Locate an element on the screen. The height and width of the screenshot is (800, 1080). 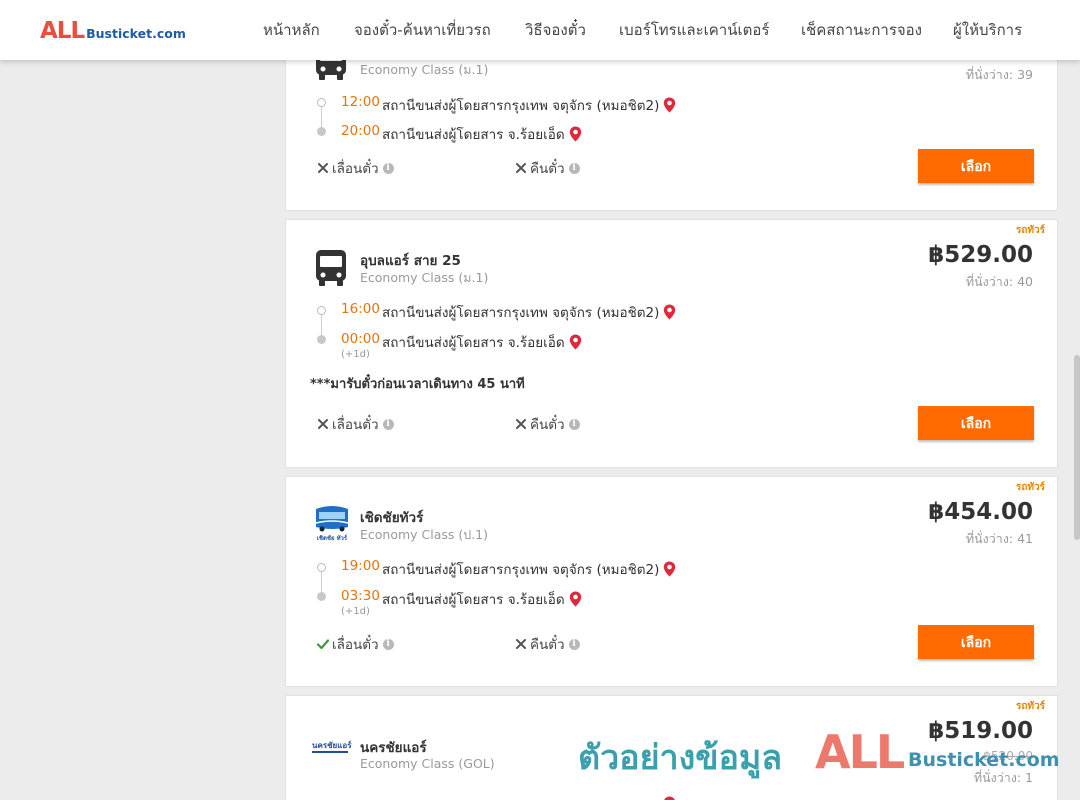
operator-logo-text: นครชัยแอร์ is located at coordinates (332, 745).